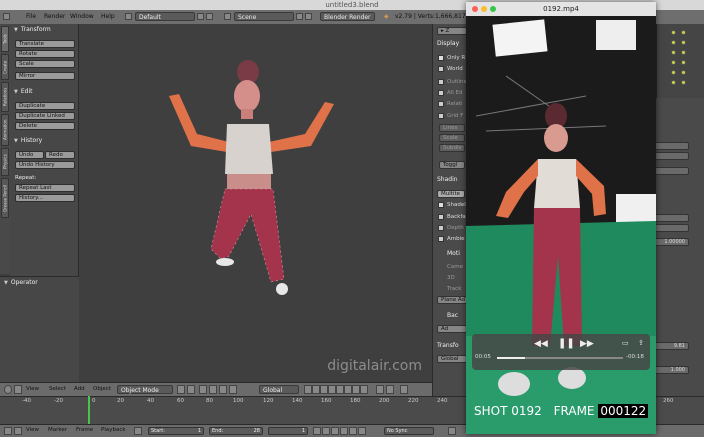  Describe the element at coordinates (138, 431) in the screenshot. I see `record-icon` at that location.